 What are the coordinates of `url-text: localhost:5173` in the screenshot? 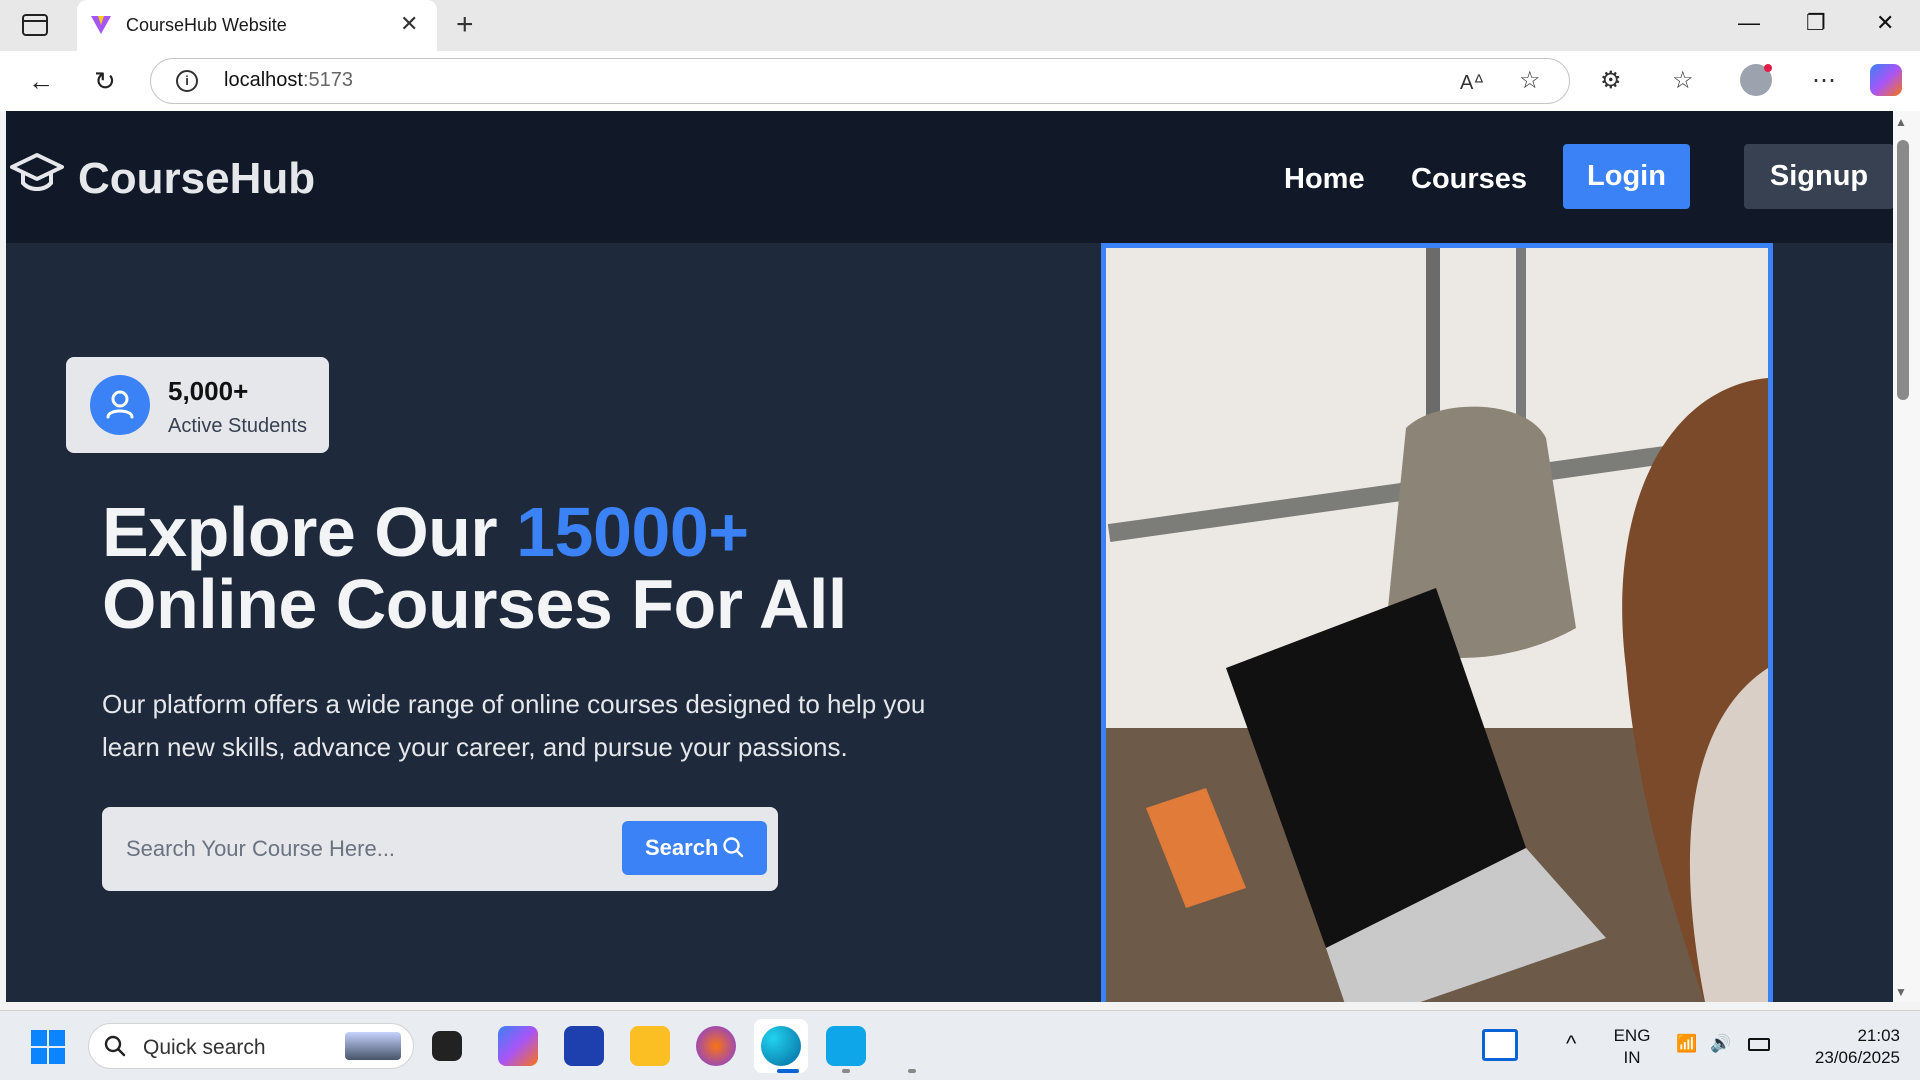 It's located at (288, 80).